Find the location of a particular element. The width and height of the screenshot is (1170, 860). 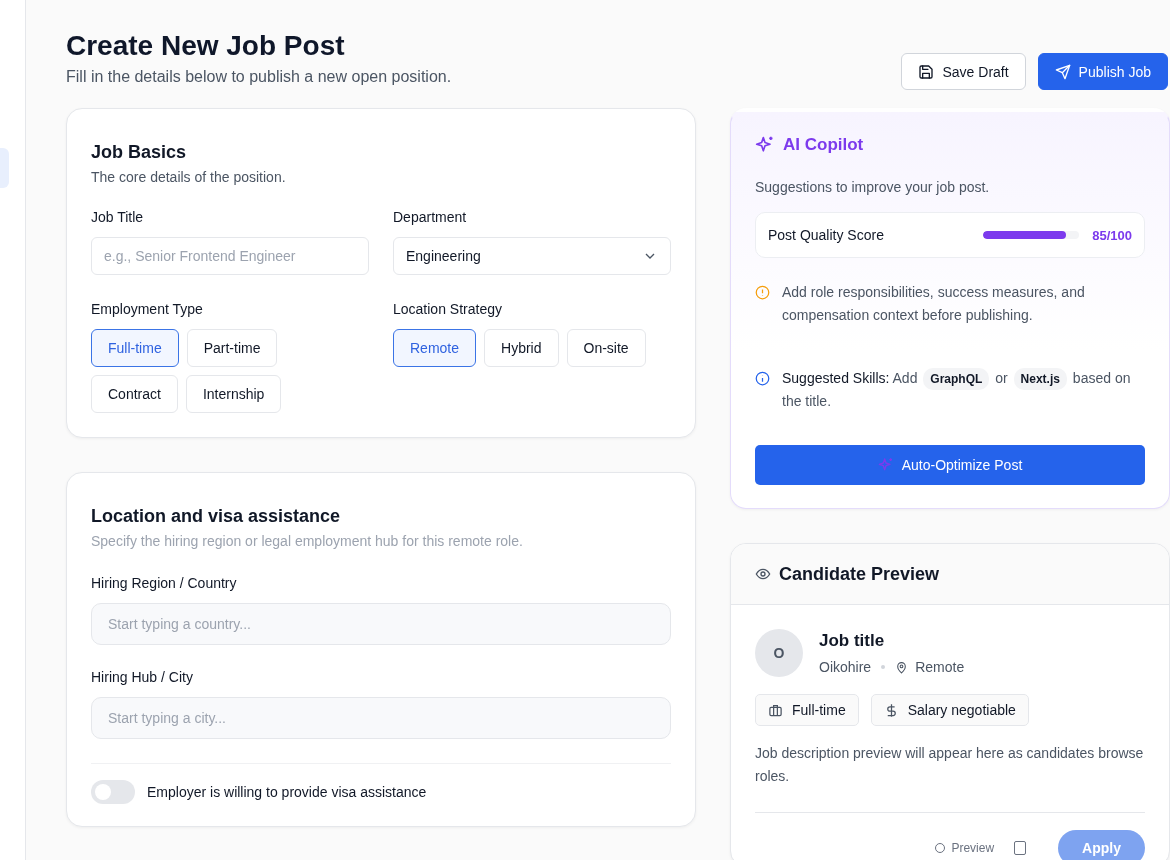

job-title: Job title is located at coordinates (852, 641).